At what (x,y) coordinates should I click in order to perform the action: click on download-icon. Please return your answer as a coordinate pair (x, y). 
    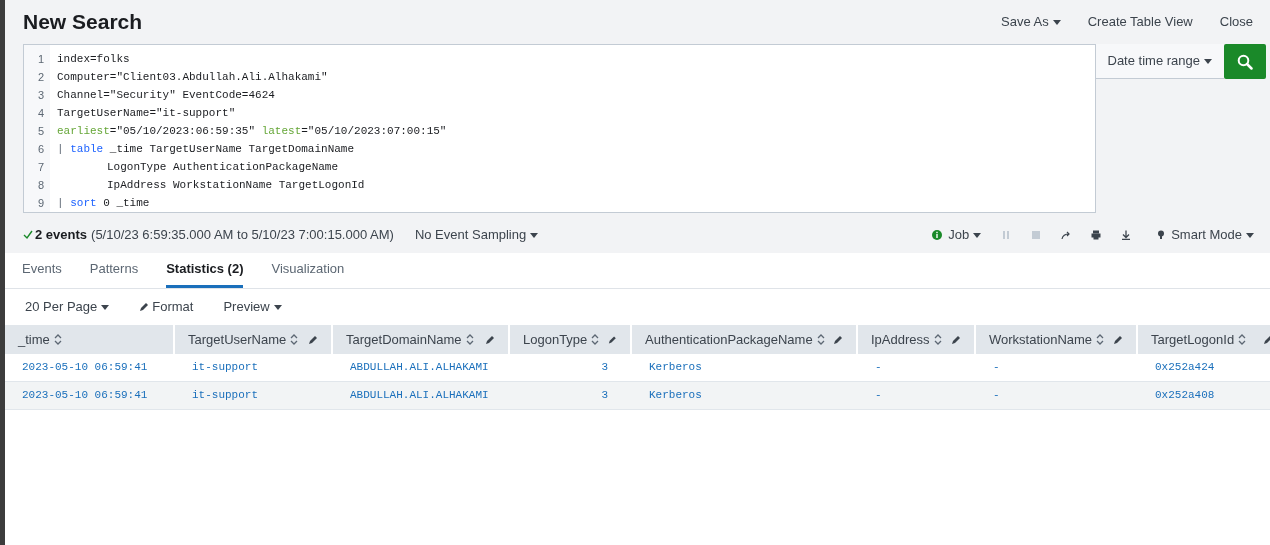
    Looking at the image, I should click on (1126, 235).